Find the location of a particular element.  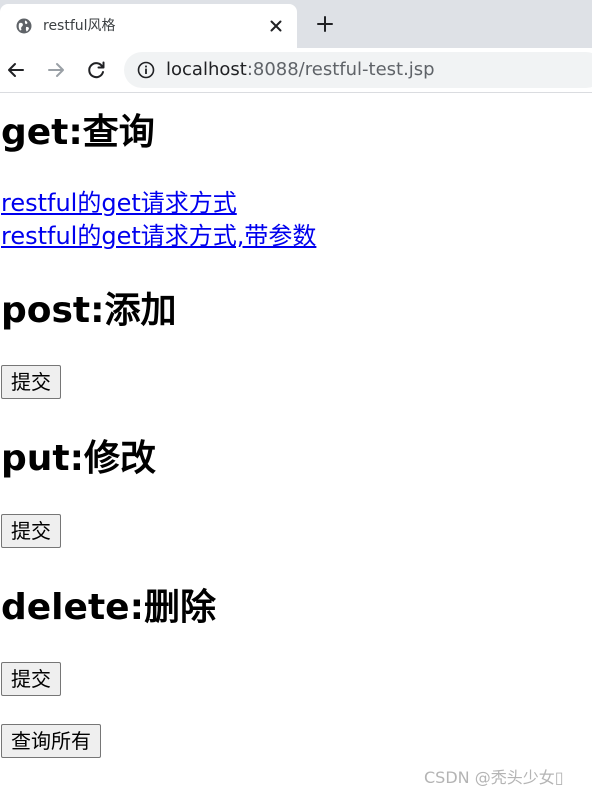

query-all-button: 查询所有 is located at coordinates (51, 741).